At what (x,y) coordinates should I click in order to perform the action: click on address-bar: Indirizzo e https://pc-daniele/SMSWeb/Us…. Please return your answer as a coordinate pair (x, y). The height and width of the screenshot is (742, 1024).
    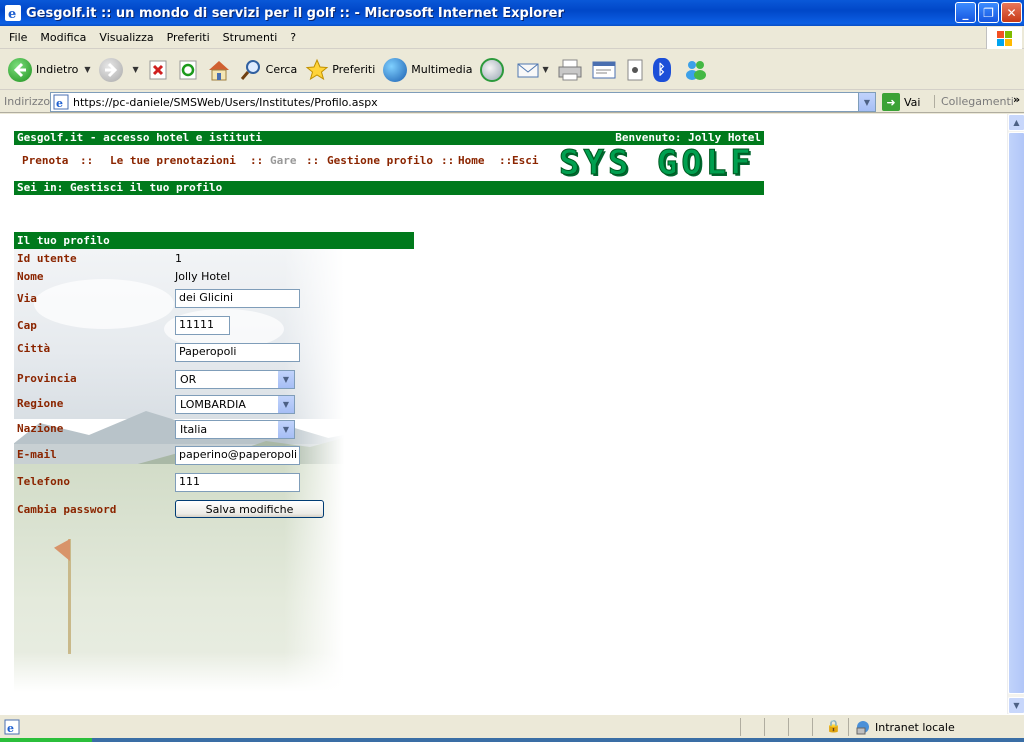
    Looking at the image, I should click on (512, 102).